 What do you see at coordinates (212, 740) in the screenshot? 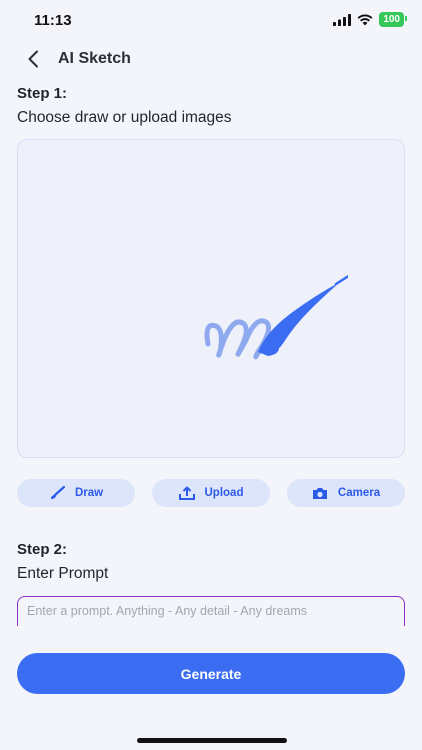
I see `home-indicator` at bounding box center [212, 740].